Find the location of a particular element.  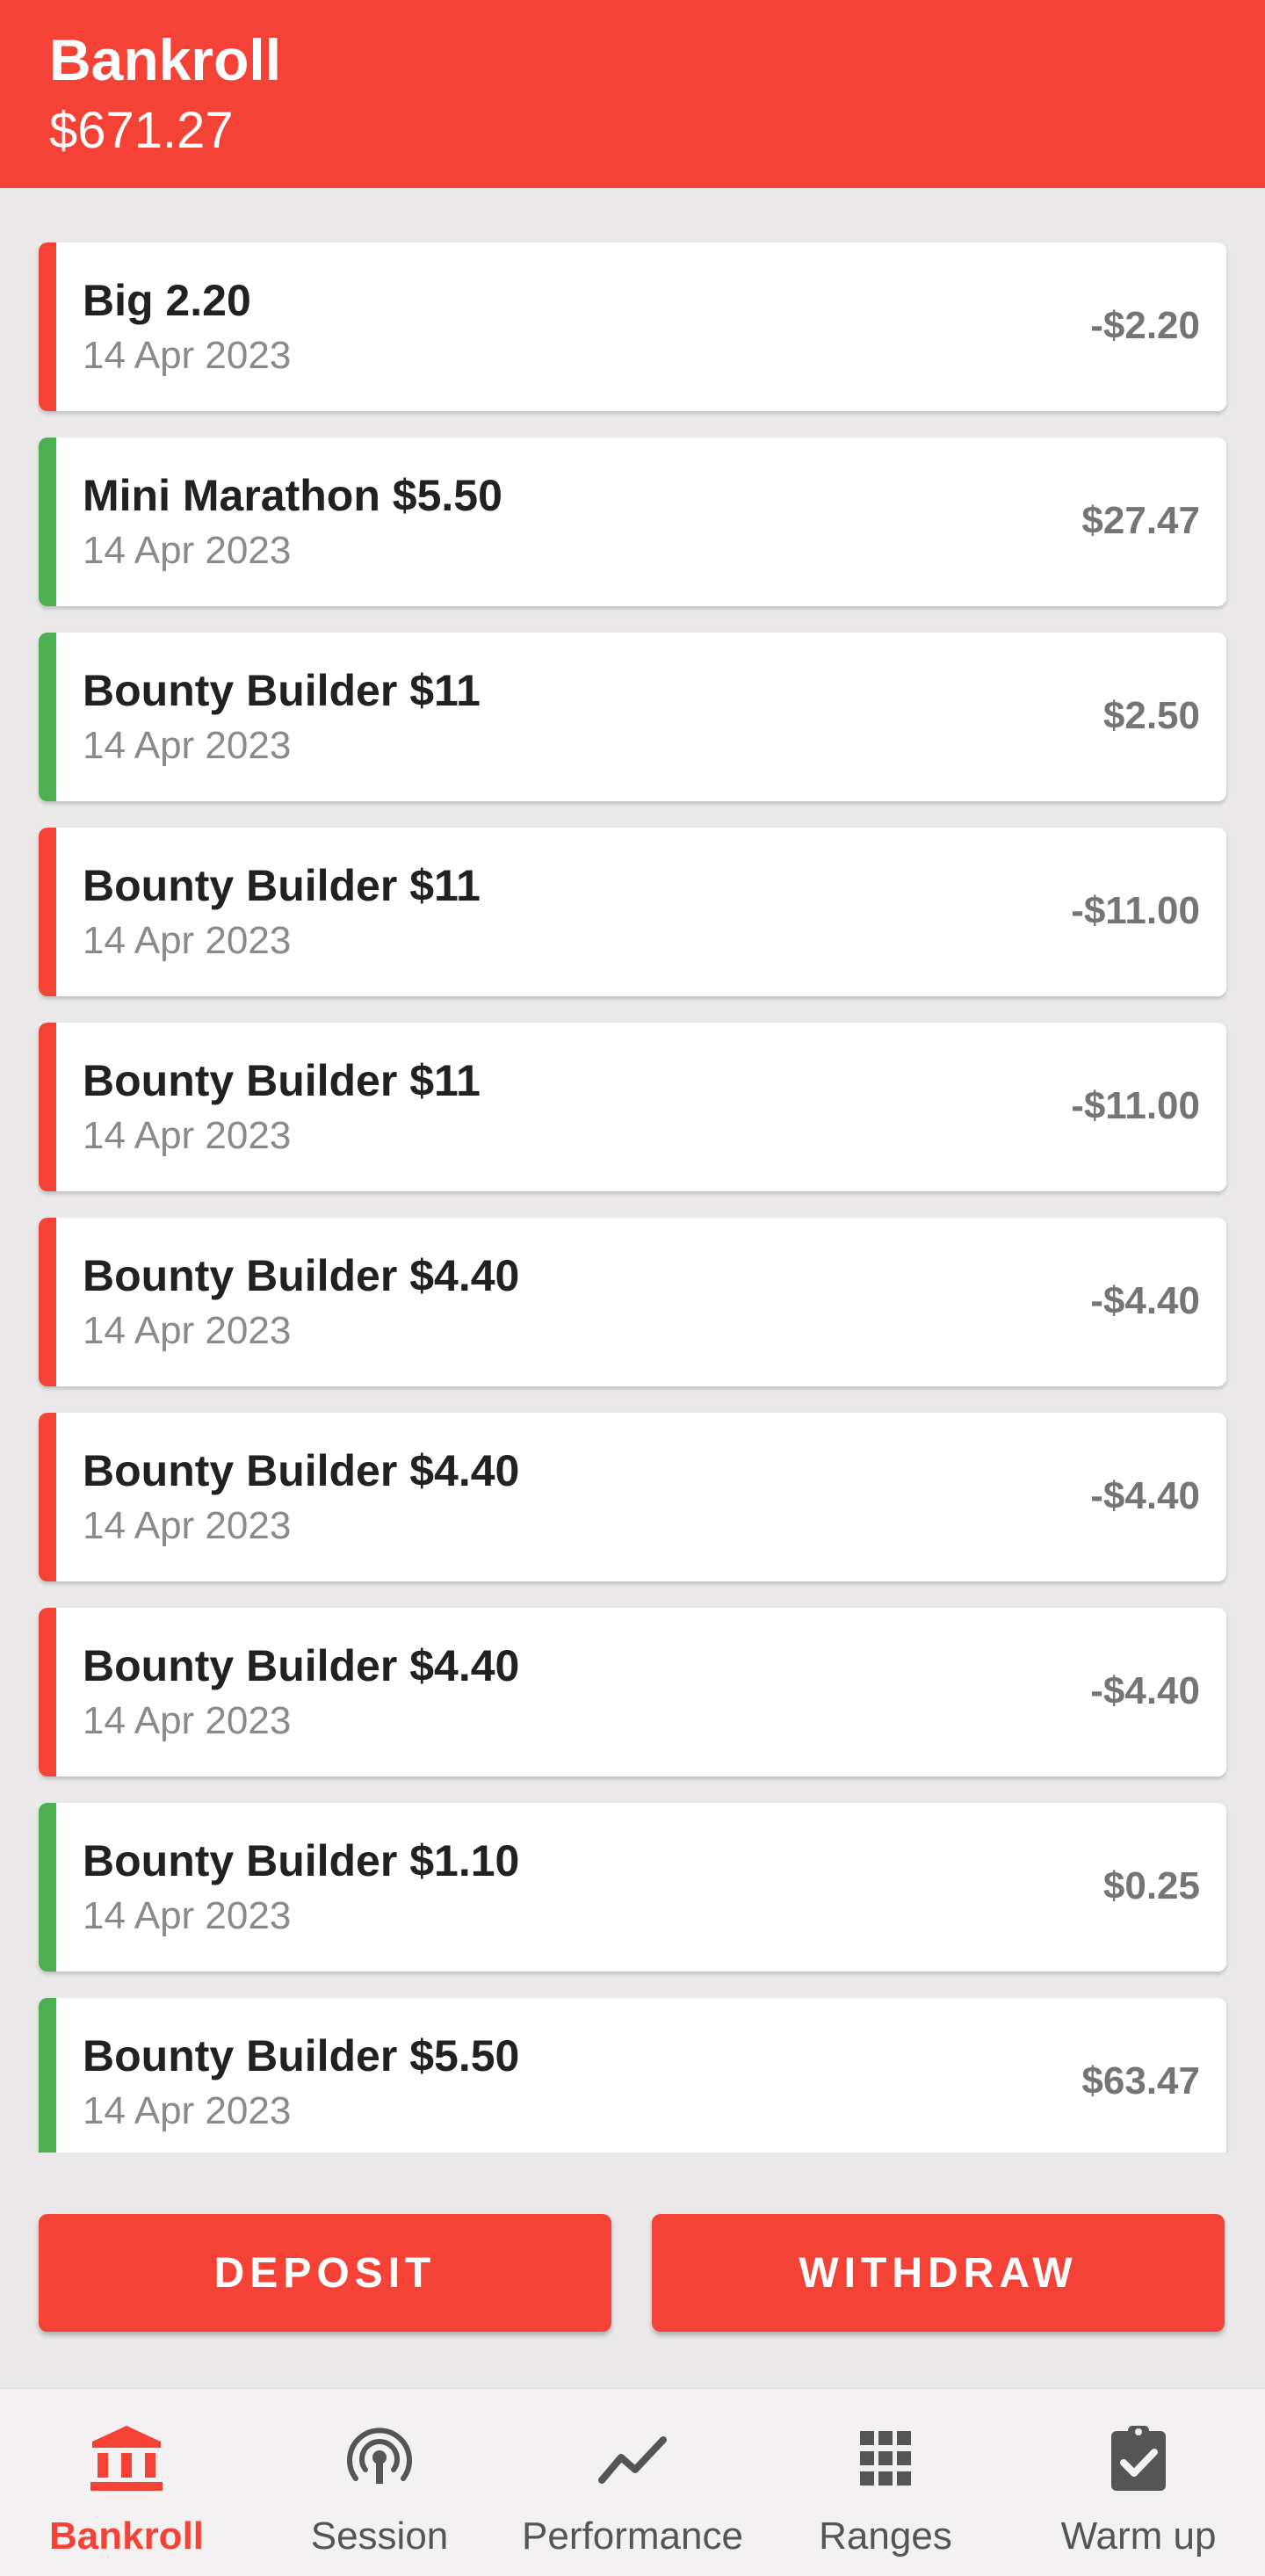

nav-item-performance: Performance is located at coordinates (632, 2482).